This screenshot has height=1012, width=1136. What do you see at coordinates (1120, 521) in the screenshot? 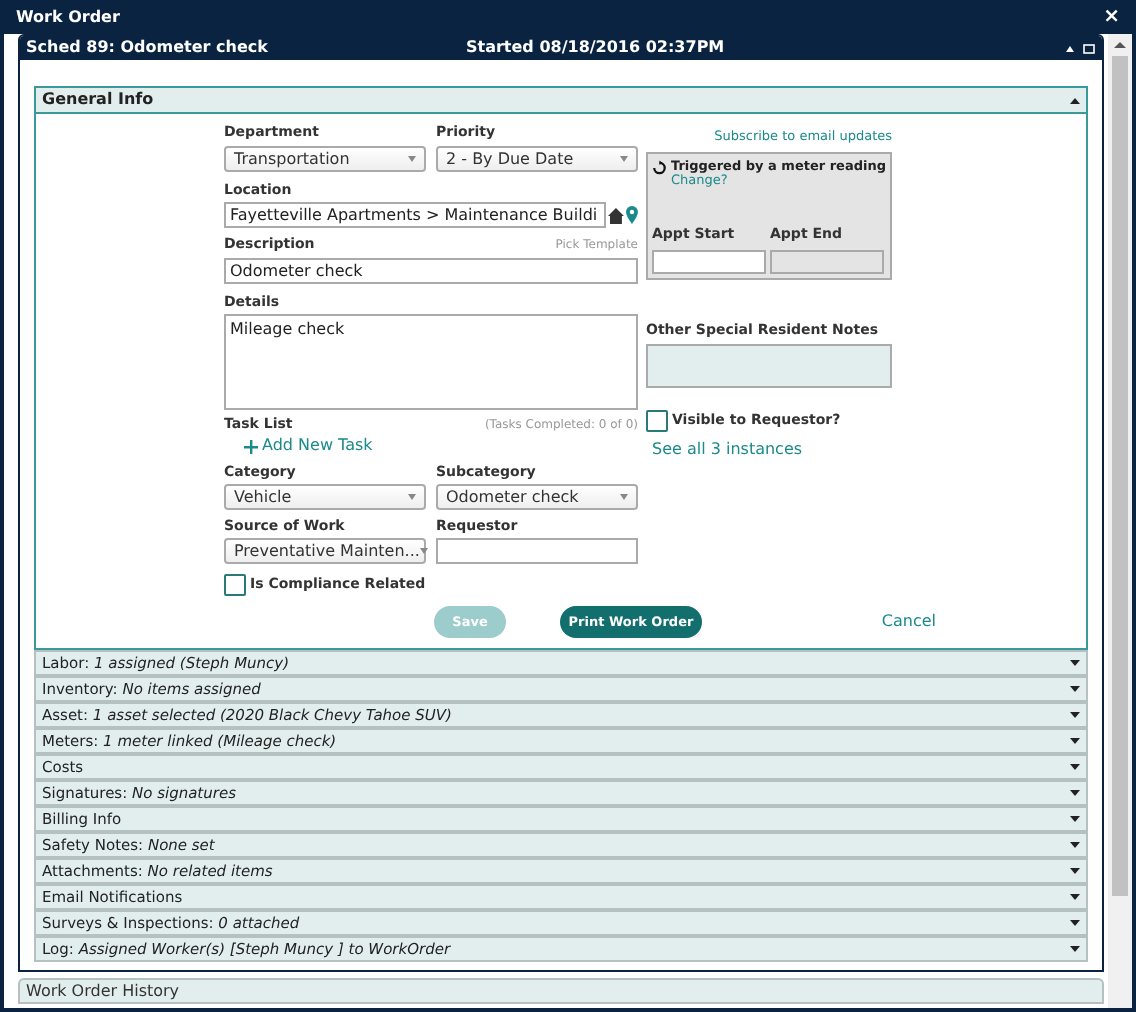
I see `scrollbar` at bounding box center [1120, 521].